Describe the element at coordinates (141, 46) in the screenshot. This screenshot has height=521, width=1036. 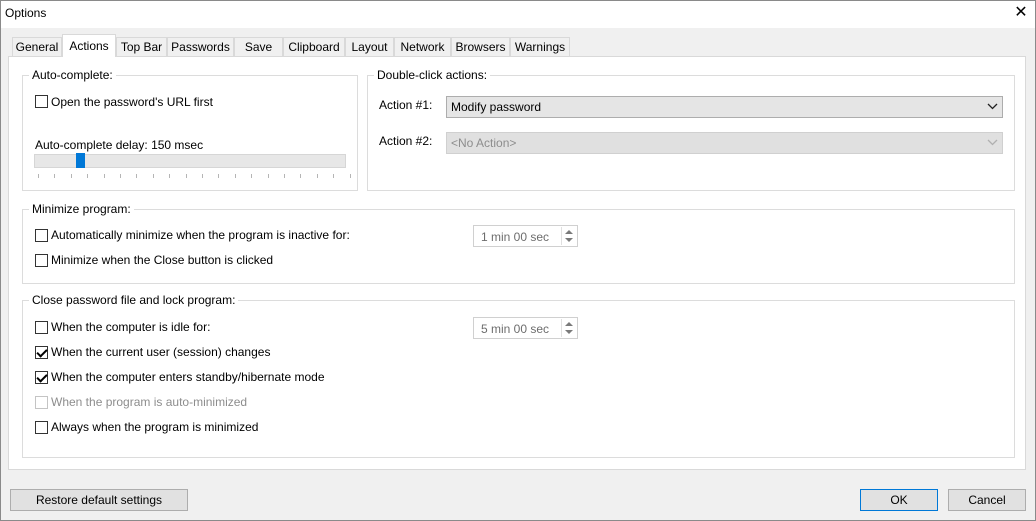
I see `tab-top-bar: Top Bar` at that location.